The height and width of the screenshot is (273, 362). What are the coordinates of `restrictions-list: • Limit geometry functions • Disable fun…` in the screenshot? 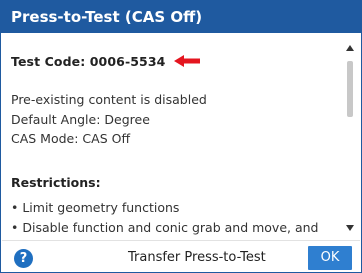 It's located at (164, 217).